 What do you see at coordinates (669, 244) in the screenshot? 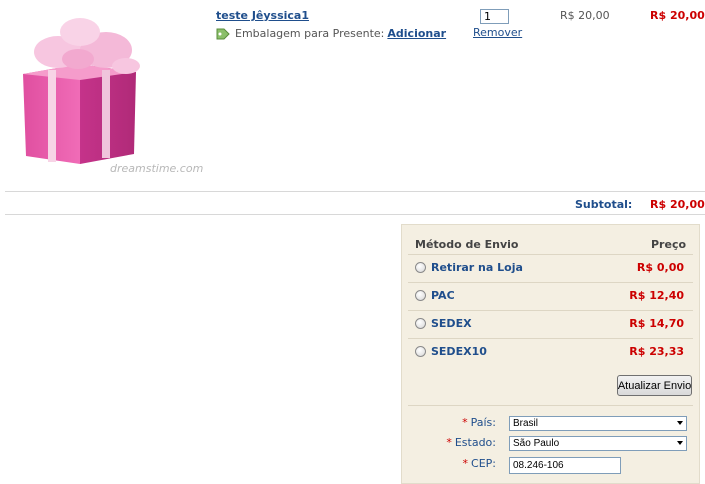
I see `shipping-price-header: Preço` at bounding box center [669, 244].